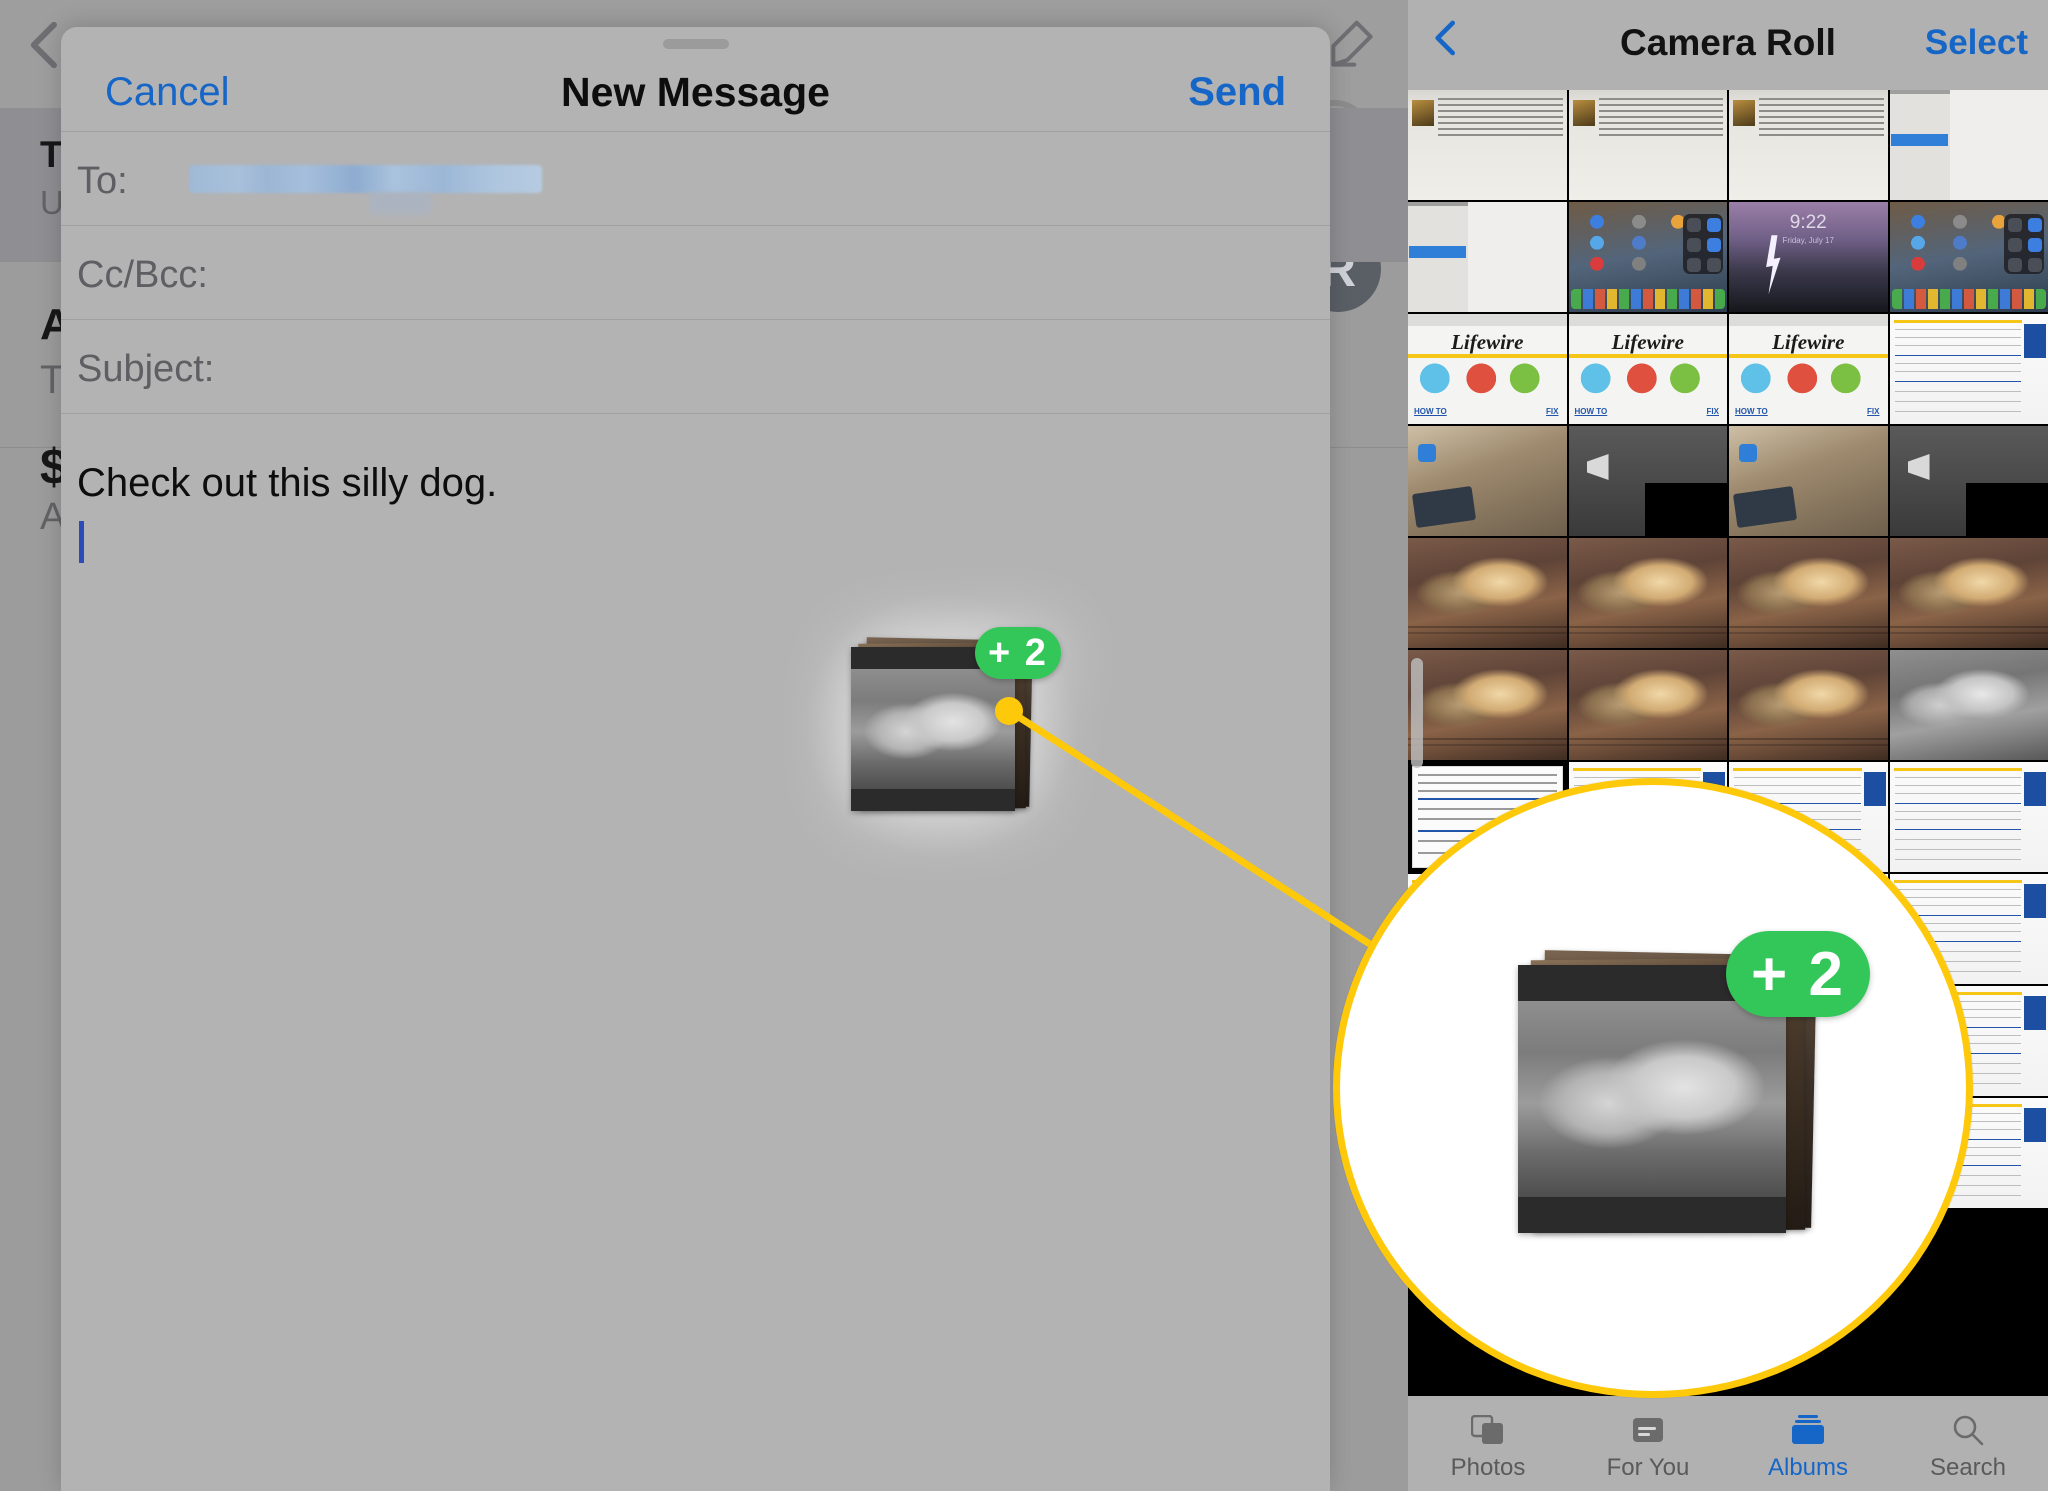 The width and height of the screenshot is (2048, 1491). Describe the element at coordinates (1808, 257) in the screenshot. I see `photo-thumbnail: 9:22 Friday, July 17` at that location.